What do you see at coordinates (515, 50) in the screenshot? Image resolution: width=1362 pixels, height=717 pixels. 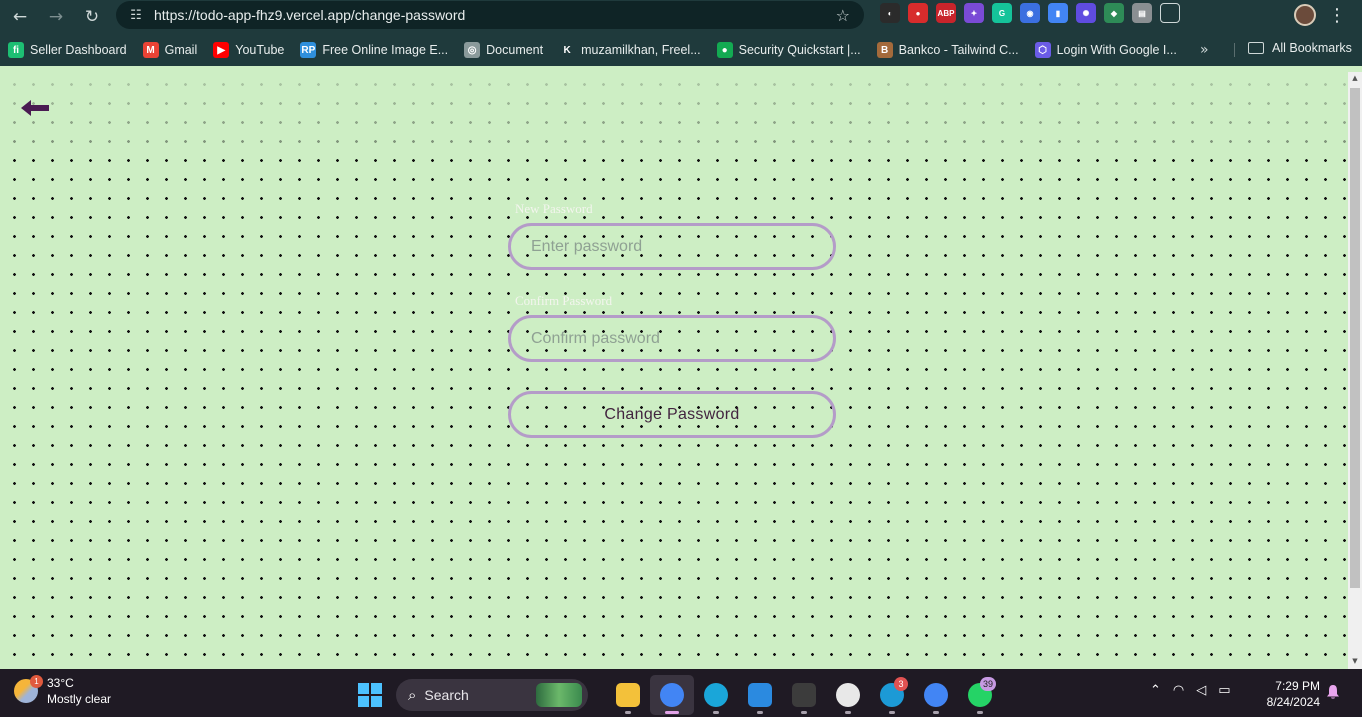 I see `bookmark-label: Document` at bounding box center [515, 50].